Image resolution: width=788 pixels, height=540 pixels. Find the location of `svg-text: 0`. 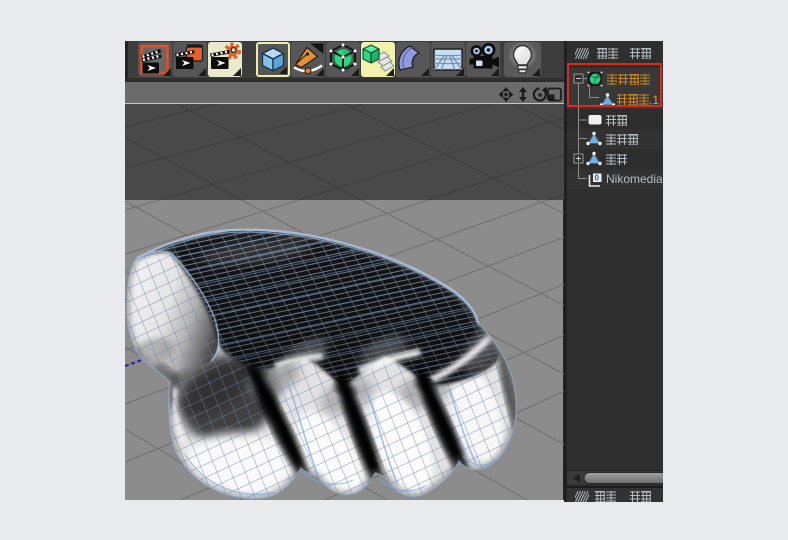

svg-text: 0 is located at coordinates (597, 178).